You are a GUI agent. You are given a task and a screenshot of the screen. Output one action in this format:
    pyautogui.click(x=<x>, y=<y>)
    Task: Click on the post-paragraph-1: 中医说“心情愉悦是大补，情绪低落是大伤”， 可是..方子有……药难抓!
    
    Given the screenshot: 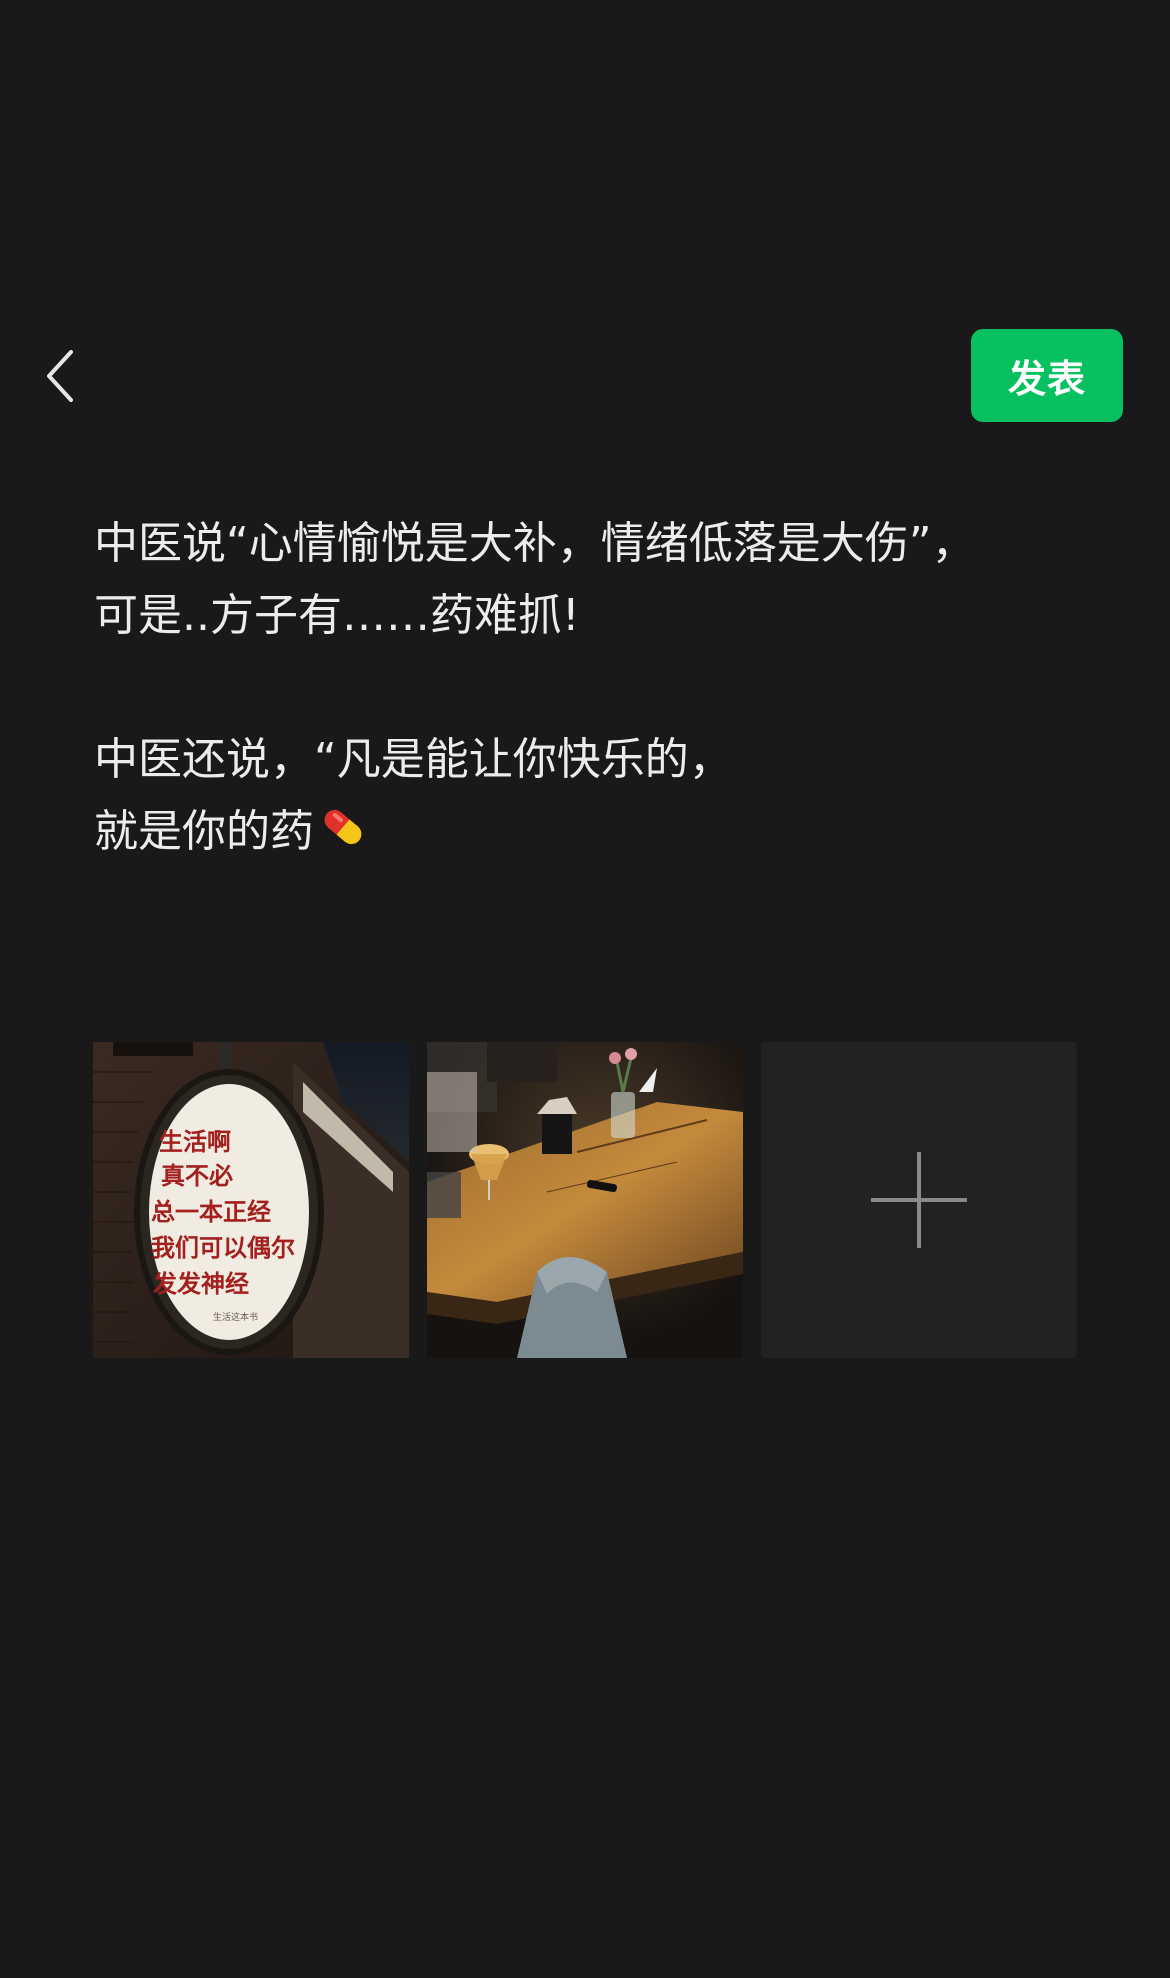 What is the action you would take?
    pyautogui.click(x=584, y=580)
    